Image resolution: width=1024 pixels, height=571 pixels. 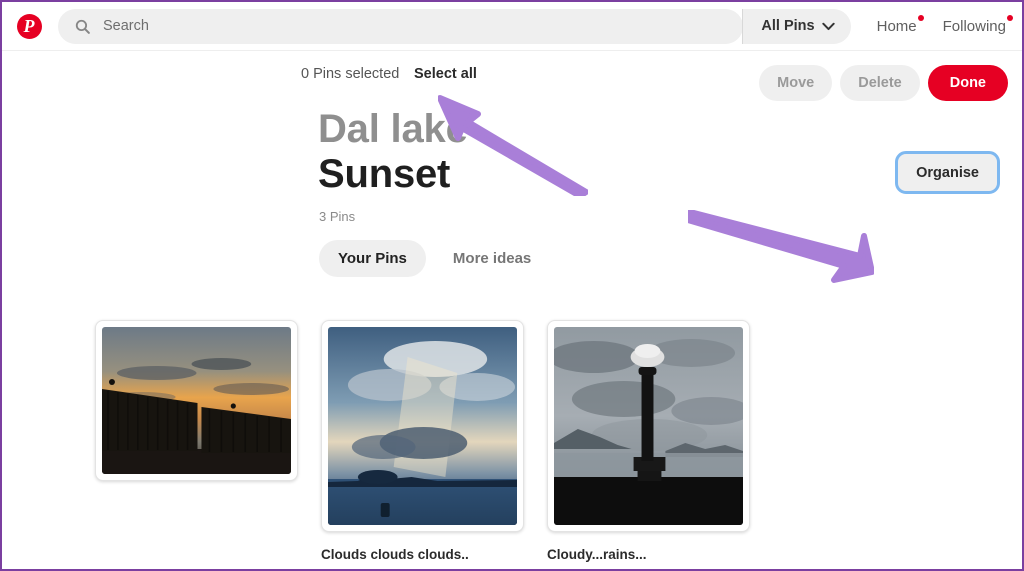 I want to click on nav-link-home: Home, so click(x=900, y=24).